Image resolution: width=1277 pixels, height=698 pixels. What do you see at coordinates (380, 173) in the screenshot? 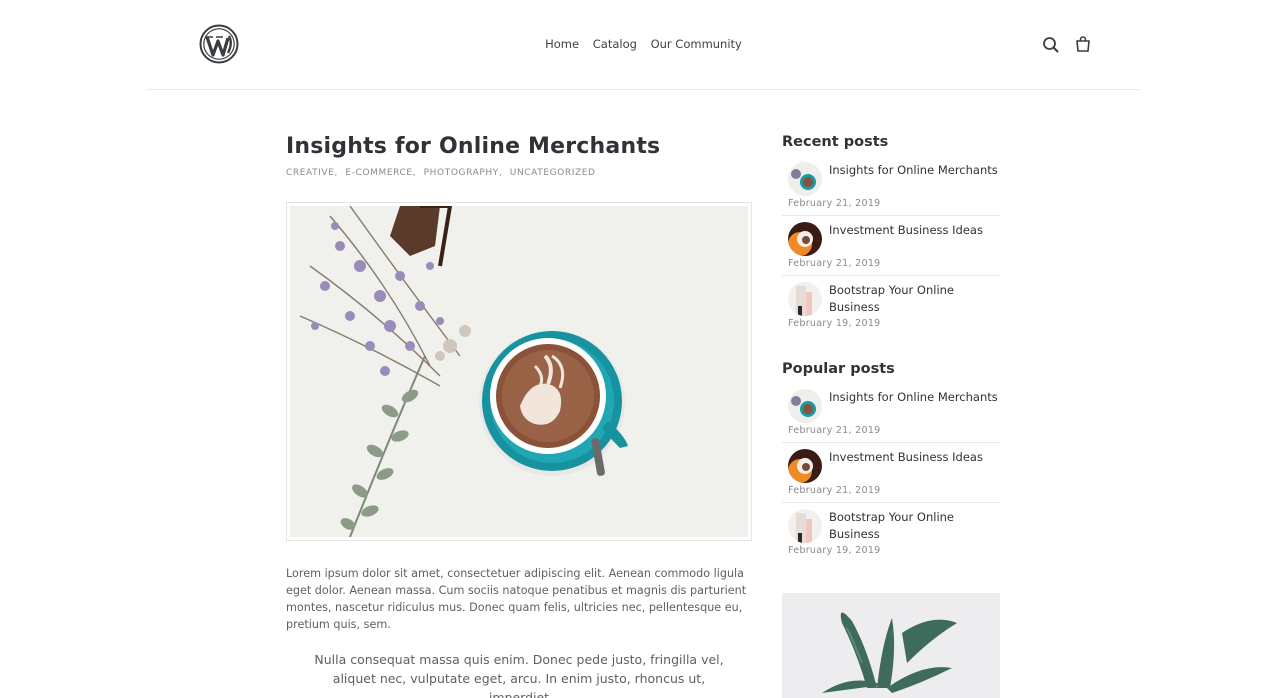
I see `category-link: E-COMMERCE,` at bounding box center [380, 173].